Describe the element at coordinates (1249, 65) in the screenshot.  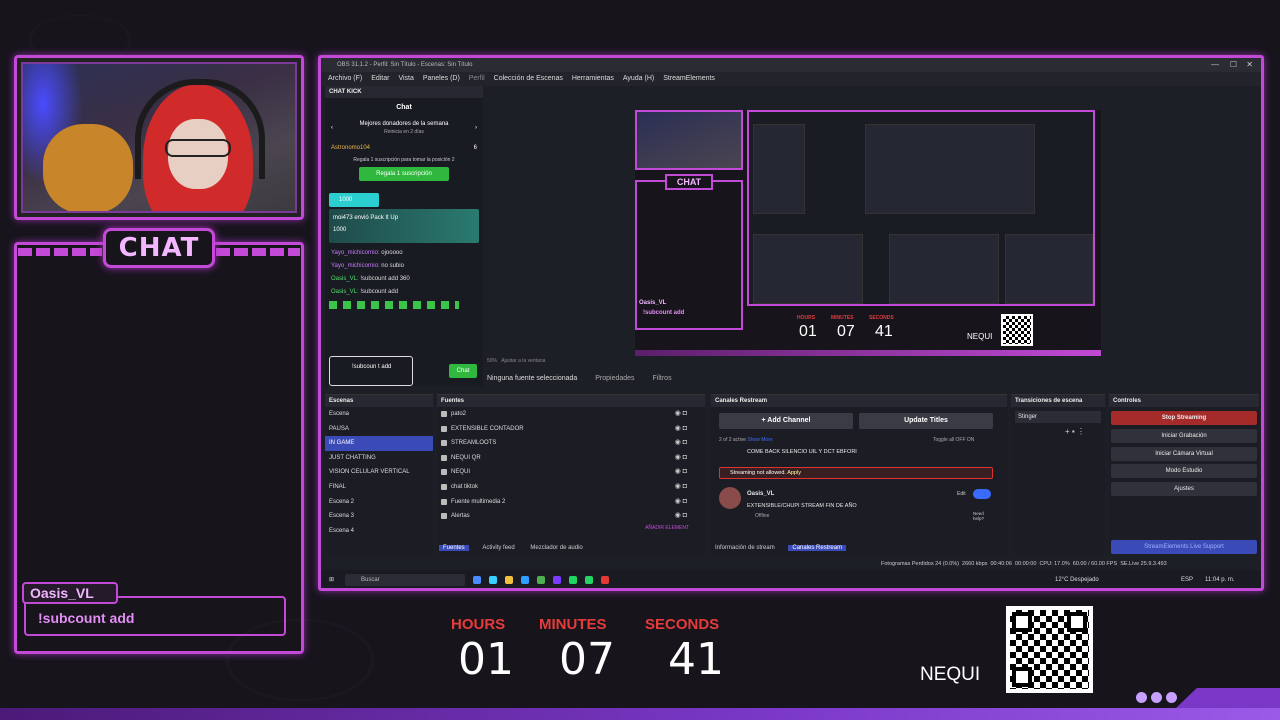
I see `close-icon: ✕` at that location.